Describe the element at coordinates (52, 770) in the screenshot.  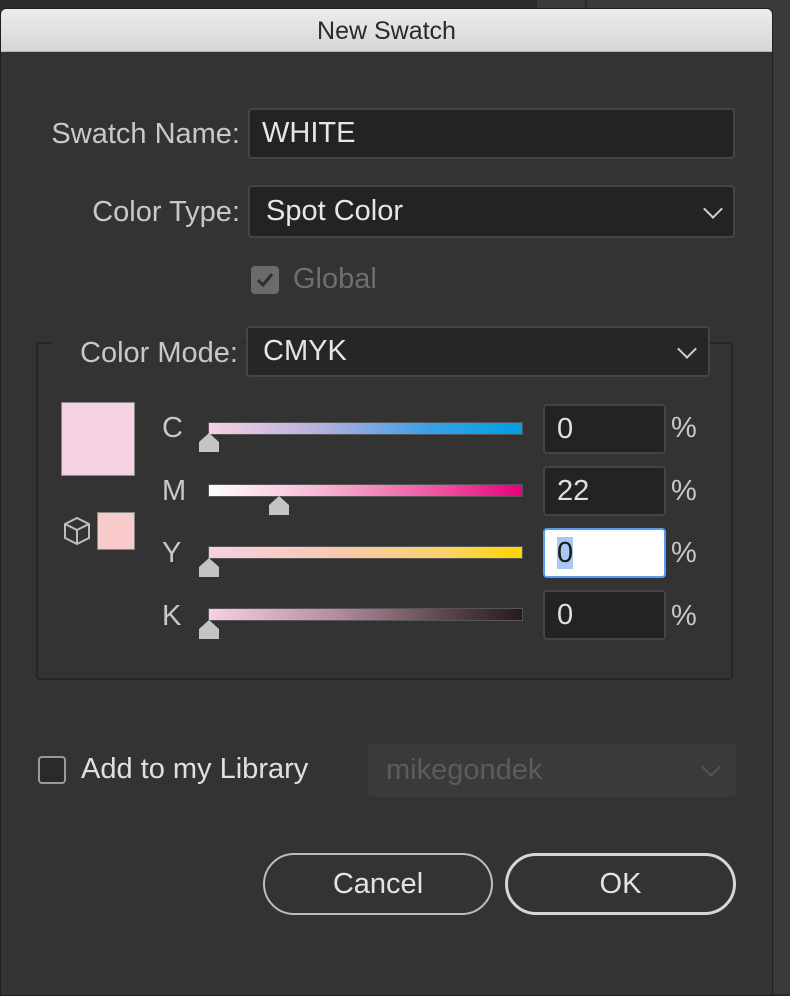
I see `add-to-library-checkbox` at that location.